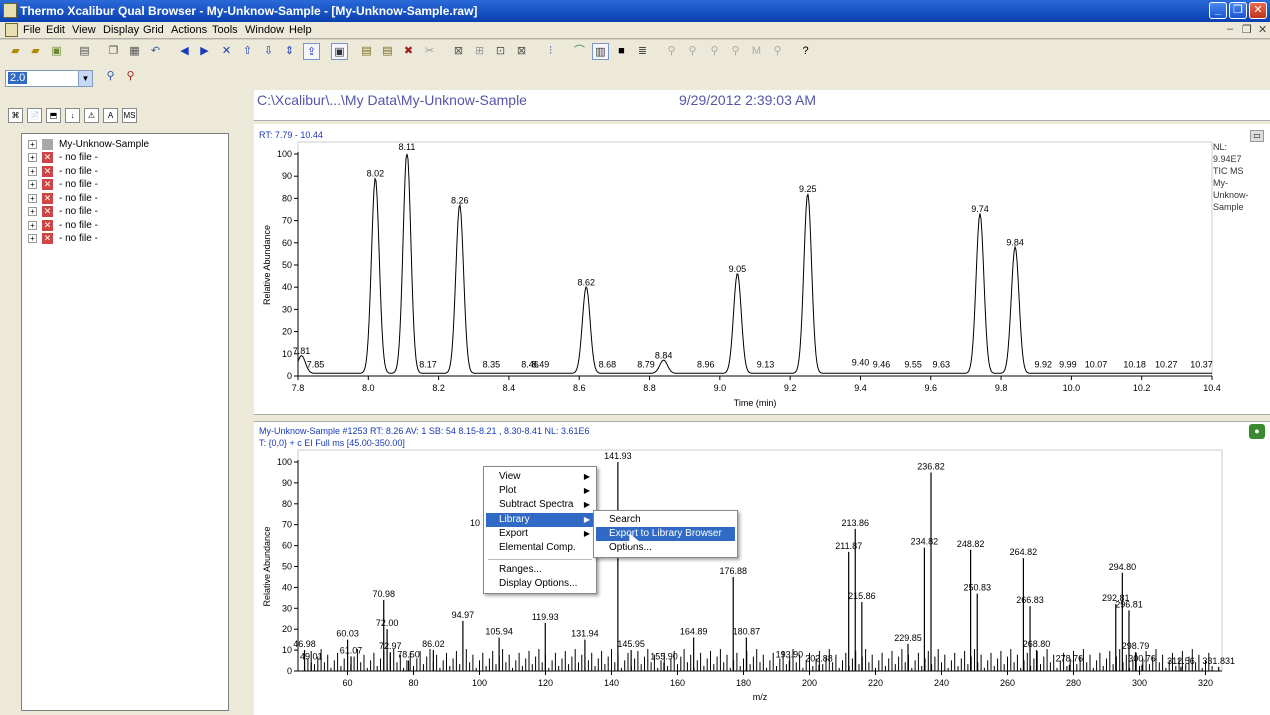  I want to click on menu-item-library: Library ▶, so click(540, 520).